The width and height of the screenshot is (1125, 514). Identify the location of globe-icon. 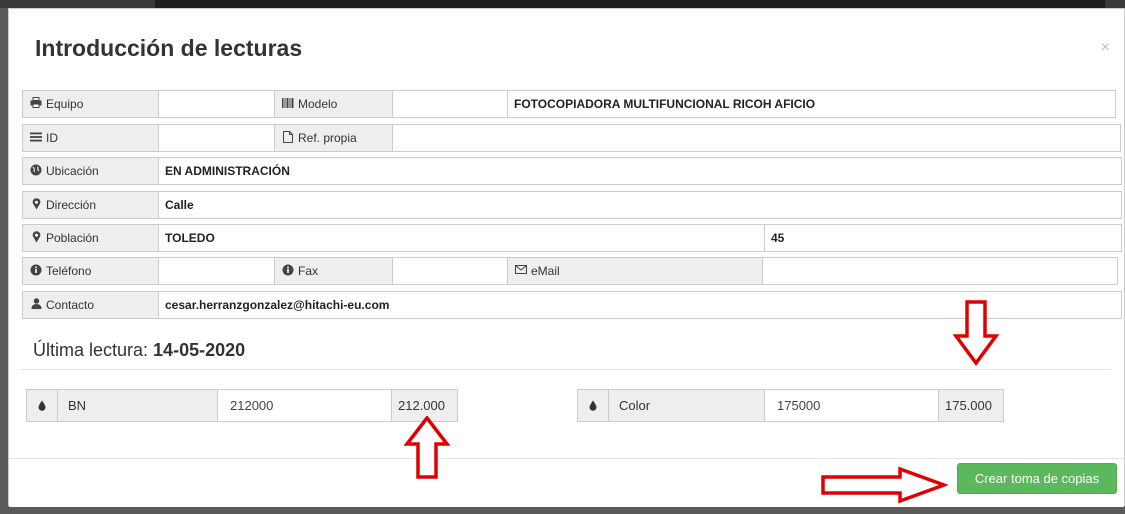
(36, 171).